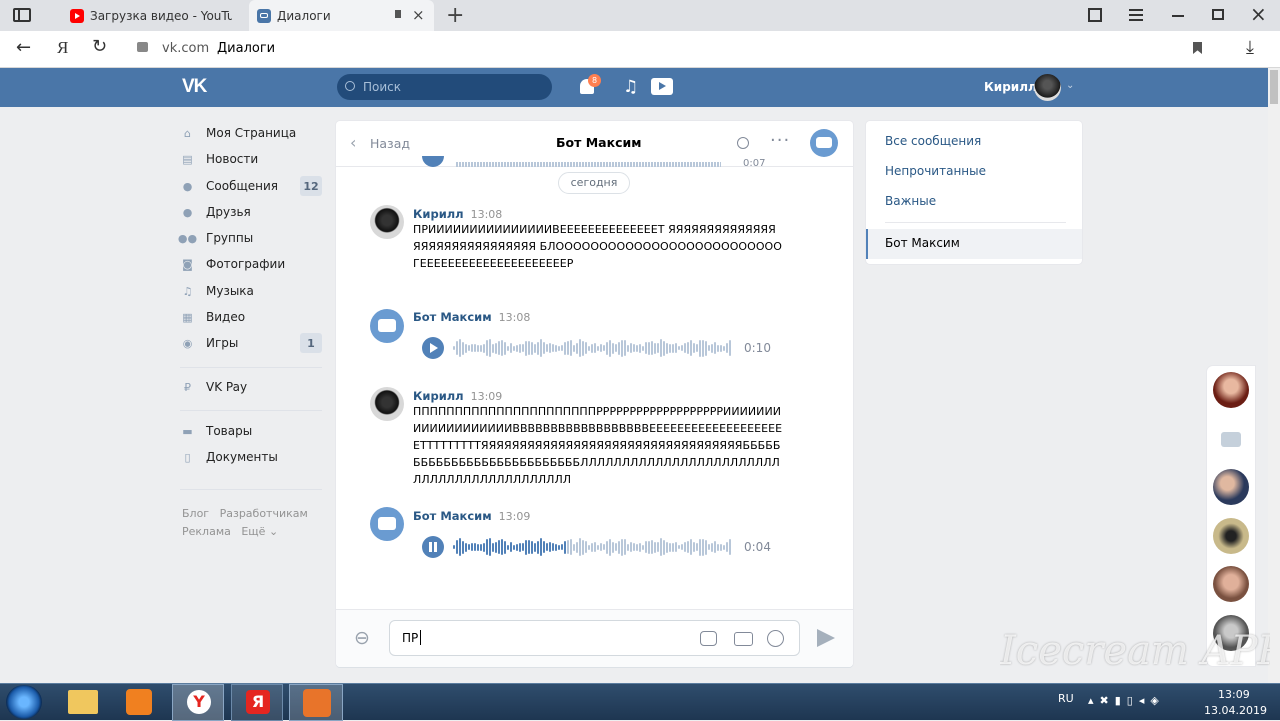  Describe the element at coordinates (1250, 47) in the screenshot. I see `download-icon: ⤓` at that location.